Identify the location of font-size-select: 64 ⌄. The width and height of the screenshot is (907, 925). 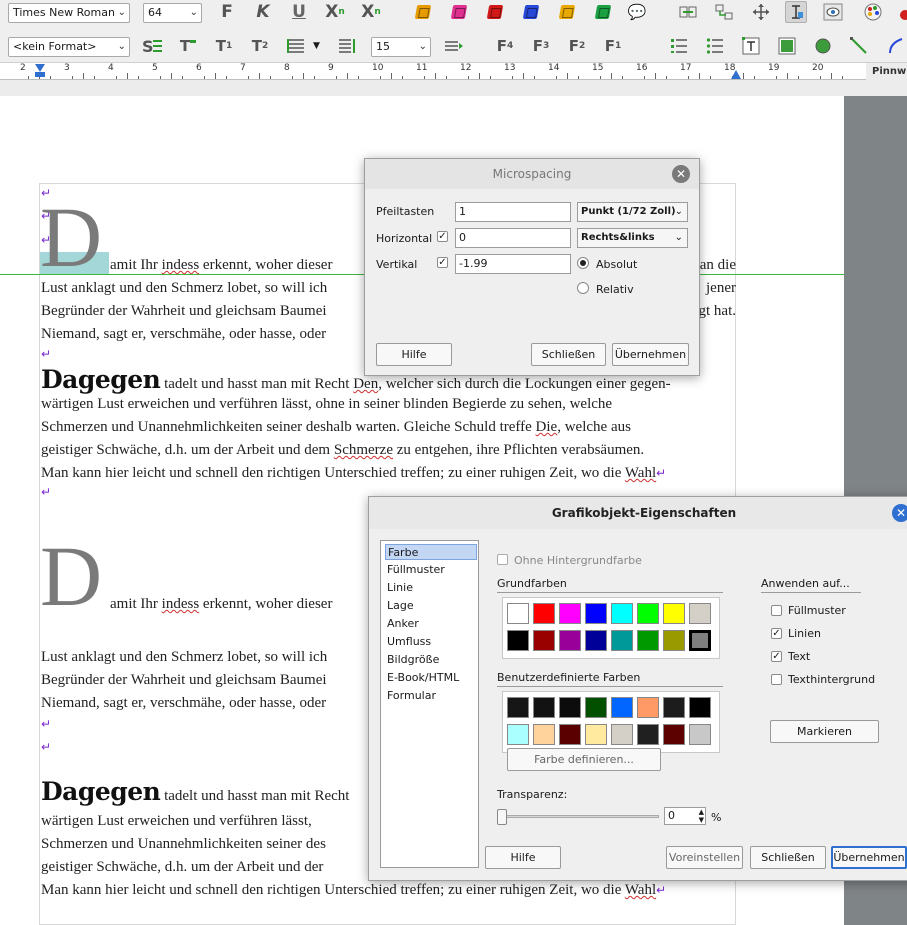
(172, 13).